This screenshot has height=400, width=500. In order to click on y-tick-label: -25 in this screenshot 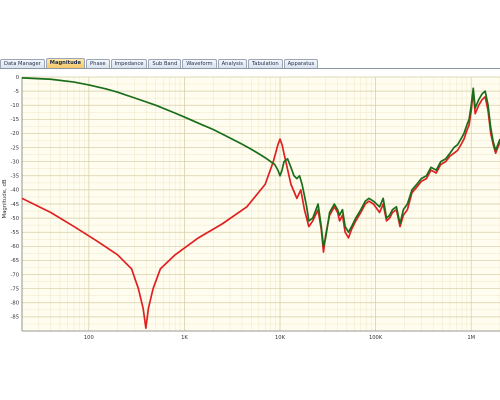, I will do `click(15, 148)`.